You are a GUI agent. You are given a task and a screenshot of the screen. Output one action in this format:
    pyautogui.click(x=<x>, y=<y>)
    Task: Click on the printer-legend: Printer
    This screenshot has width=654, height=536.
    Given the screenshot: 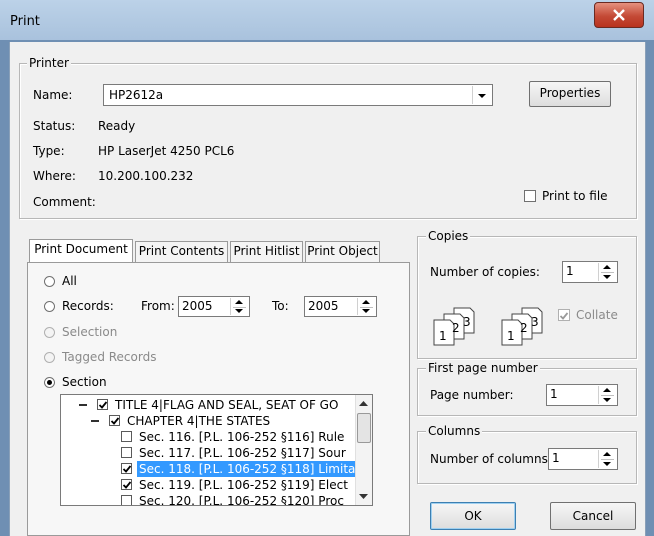 What is the action you would take?
    pyautogui.click(x=49, y=63)
    